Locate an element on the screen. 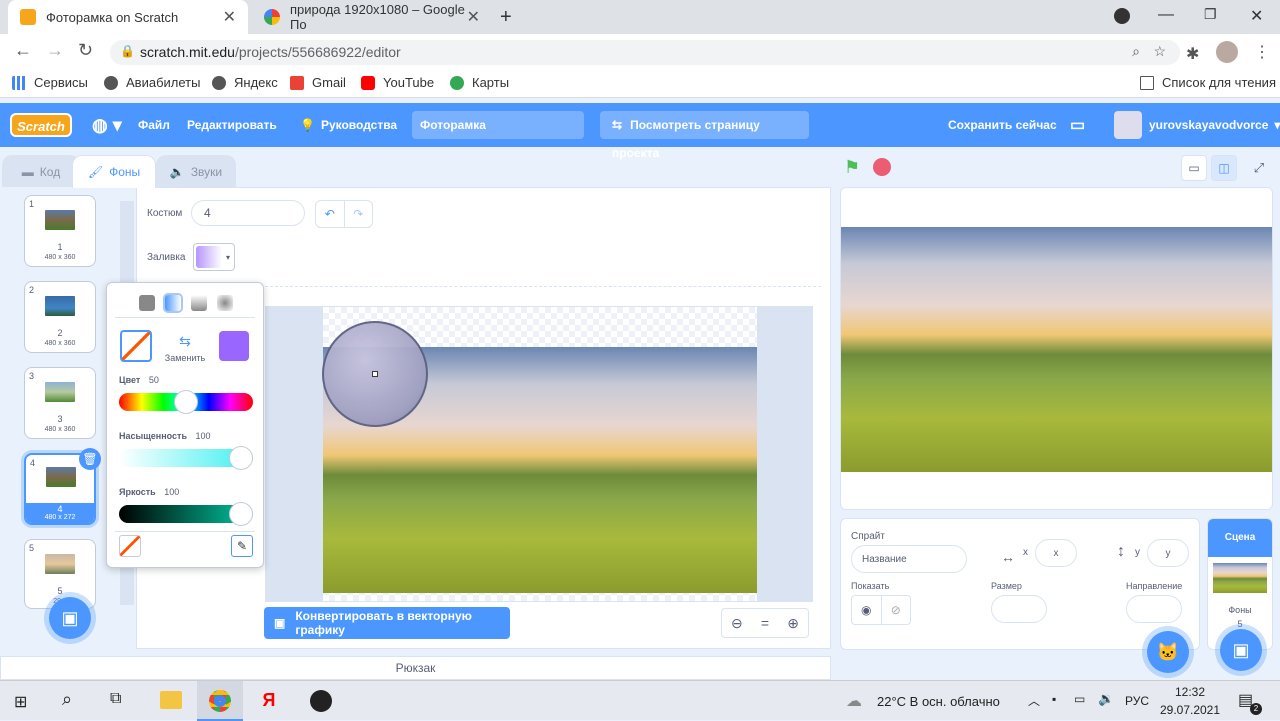  gradient-end-swatch is located at coordinates (234, 346).